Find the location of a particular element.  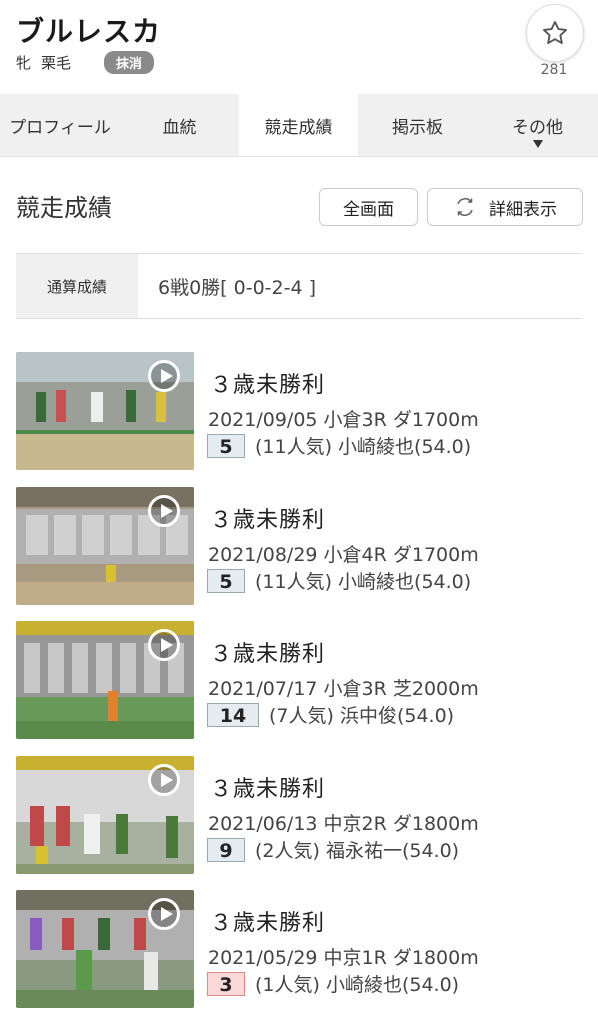

horse-color: 栗毛 is located at coordinates (56, 63).